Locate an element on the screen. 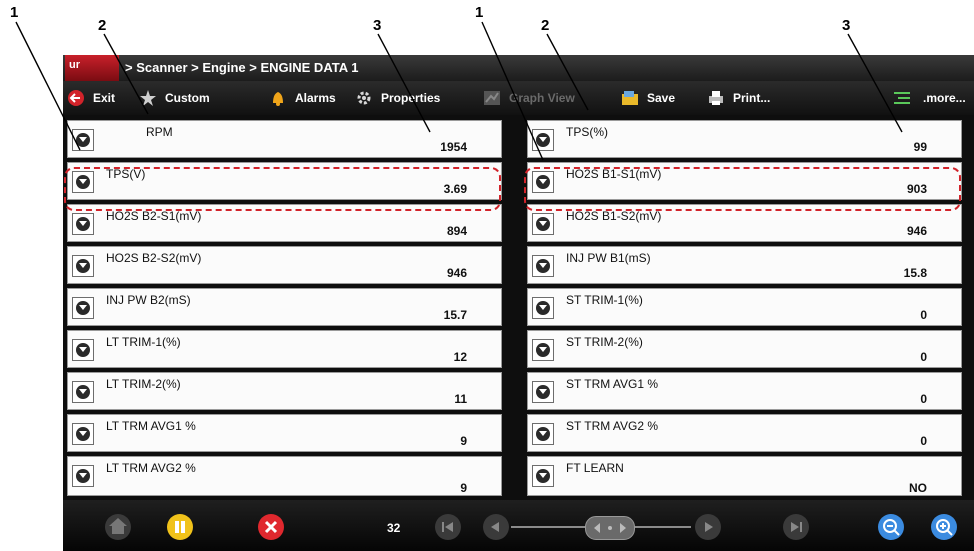  data-row: LT TRIM-2(%) 11 is located at coordinates (284, 391).